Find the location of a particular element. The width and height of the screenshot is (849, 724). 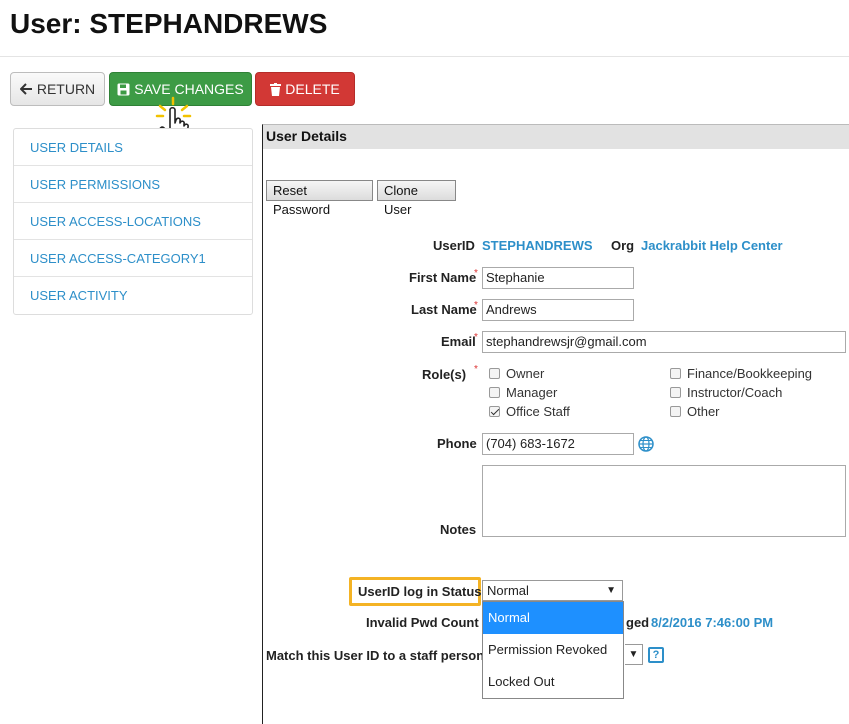

last-name-label: Last Name is located at coordinates (444, 309).